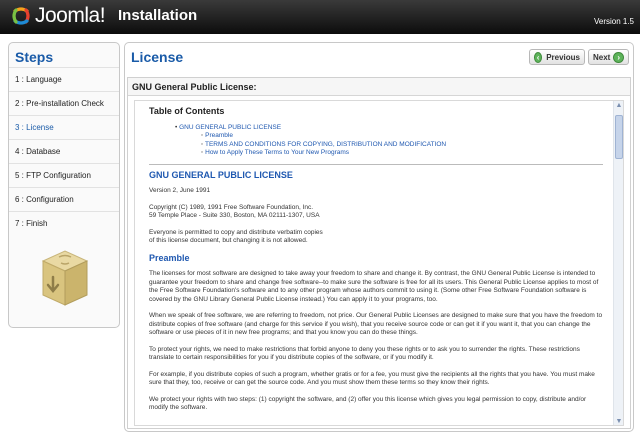 The height and width of the screenshot is (436, 640). What do you see at coordinates (180, 190) in the screenshot?
I see `version-line: Version 2, June 1991` at bounding box center [180, 190].